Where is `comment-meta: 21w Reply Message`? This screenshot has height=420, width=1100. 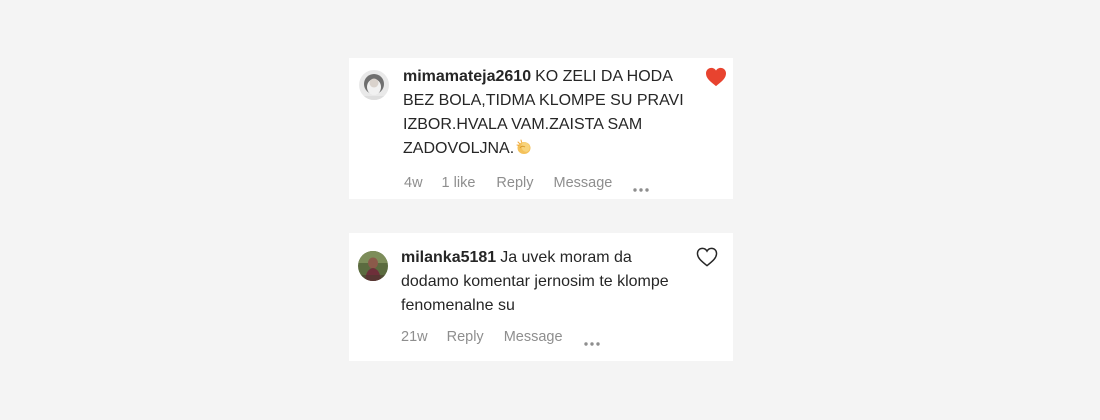
comment-meta: 21w Reply Message is located at coordinates (501, 337).